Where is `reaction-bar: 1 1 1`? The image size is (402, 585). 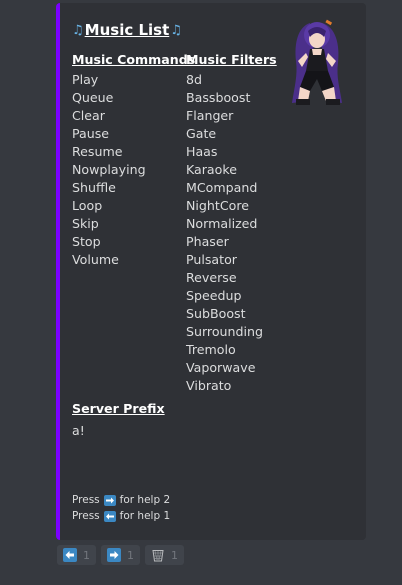 reaction-bar: 1 1 1 is located at coordinates (120, 555).